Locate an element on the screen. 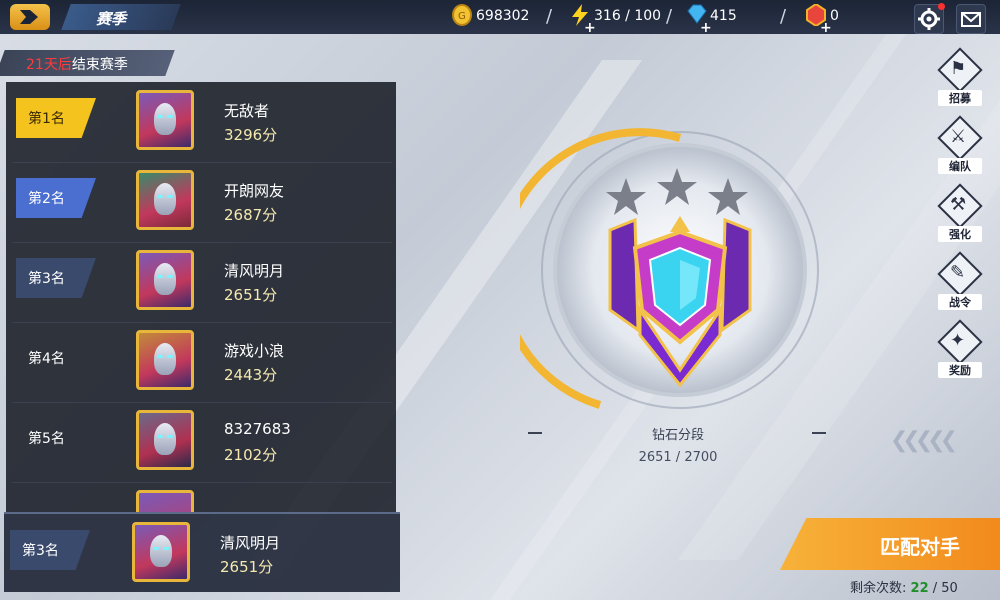 Image resolution: width=1000 pixels, height=600 pixels. ranking-row: 第3名 清风明月 2651分 is located at coordinates (202, 282).